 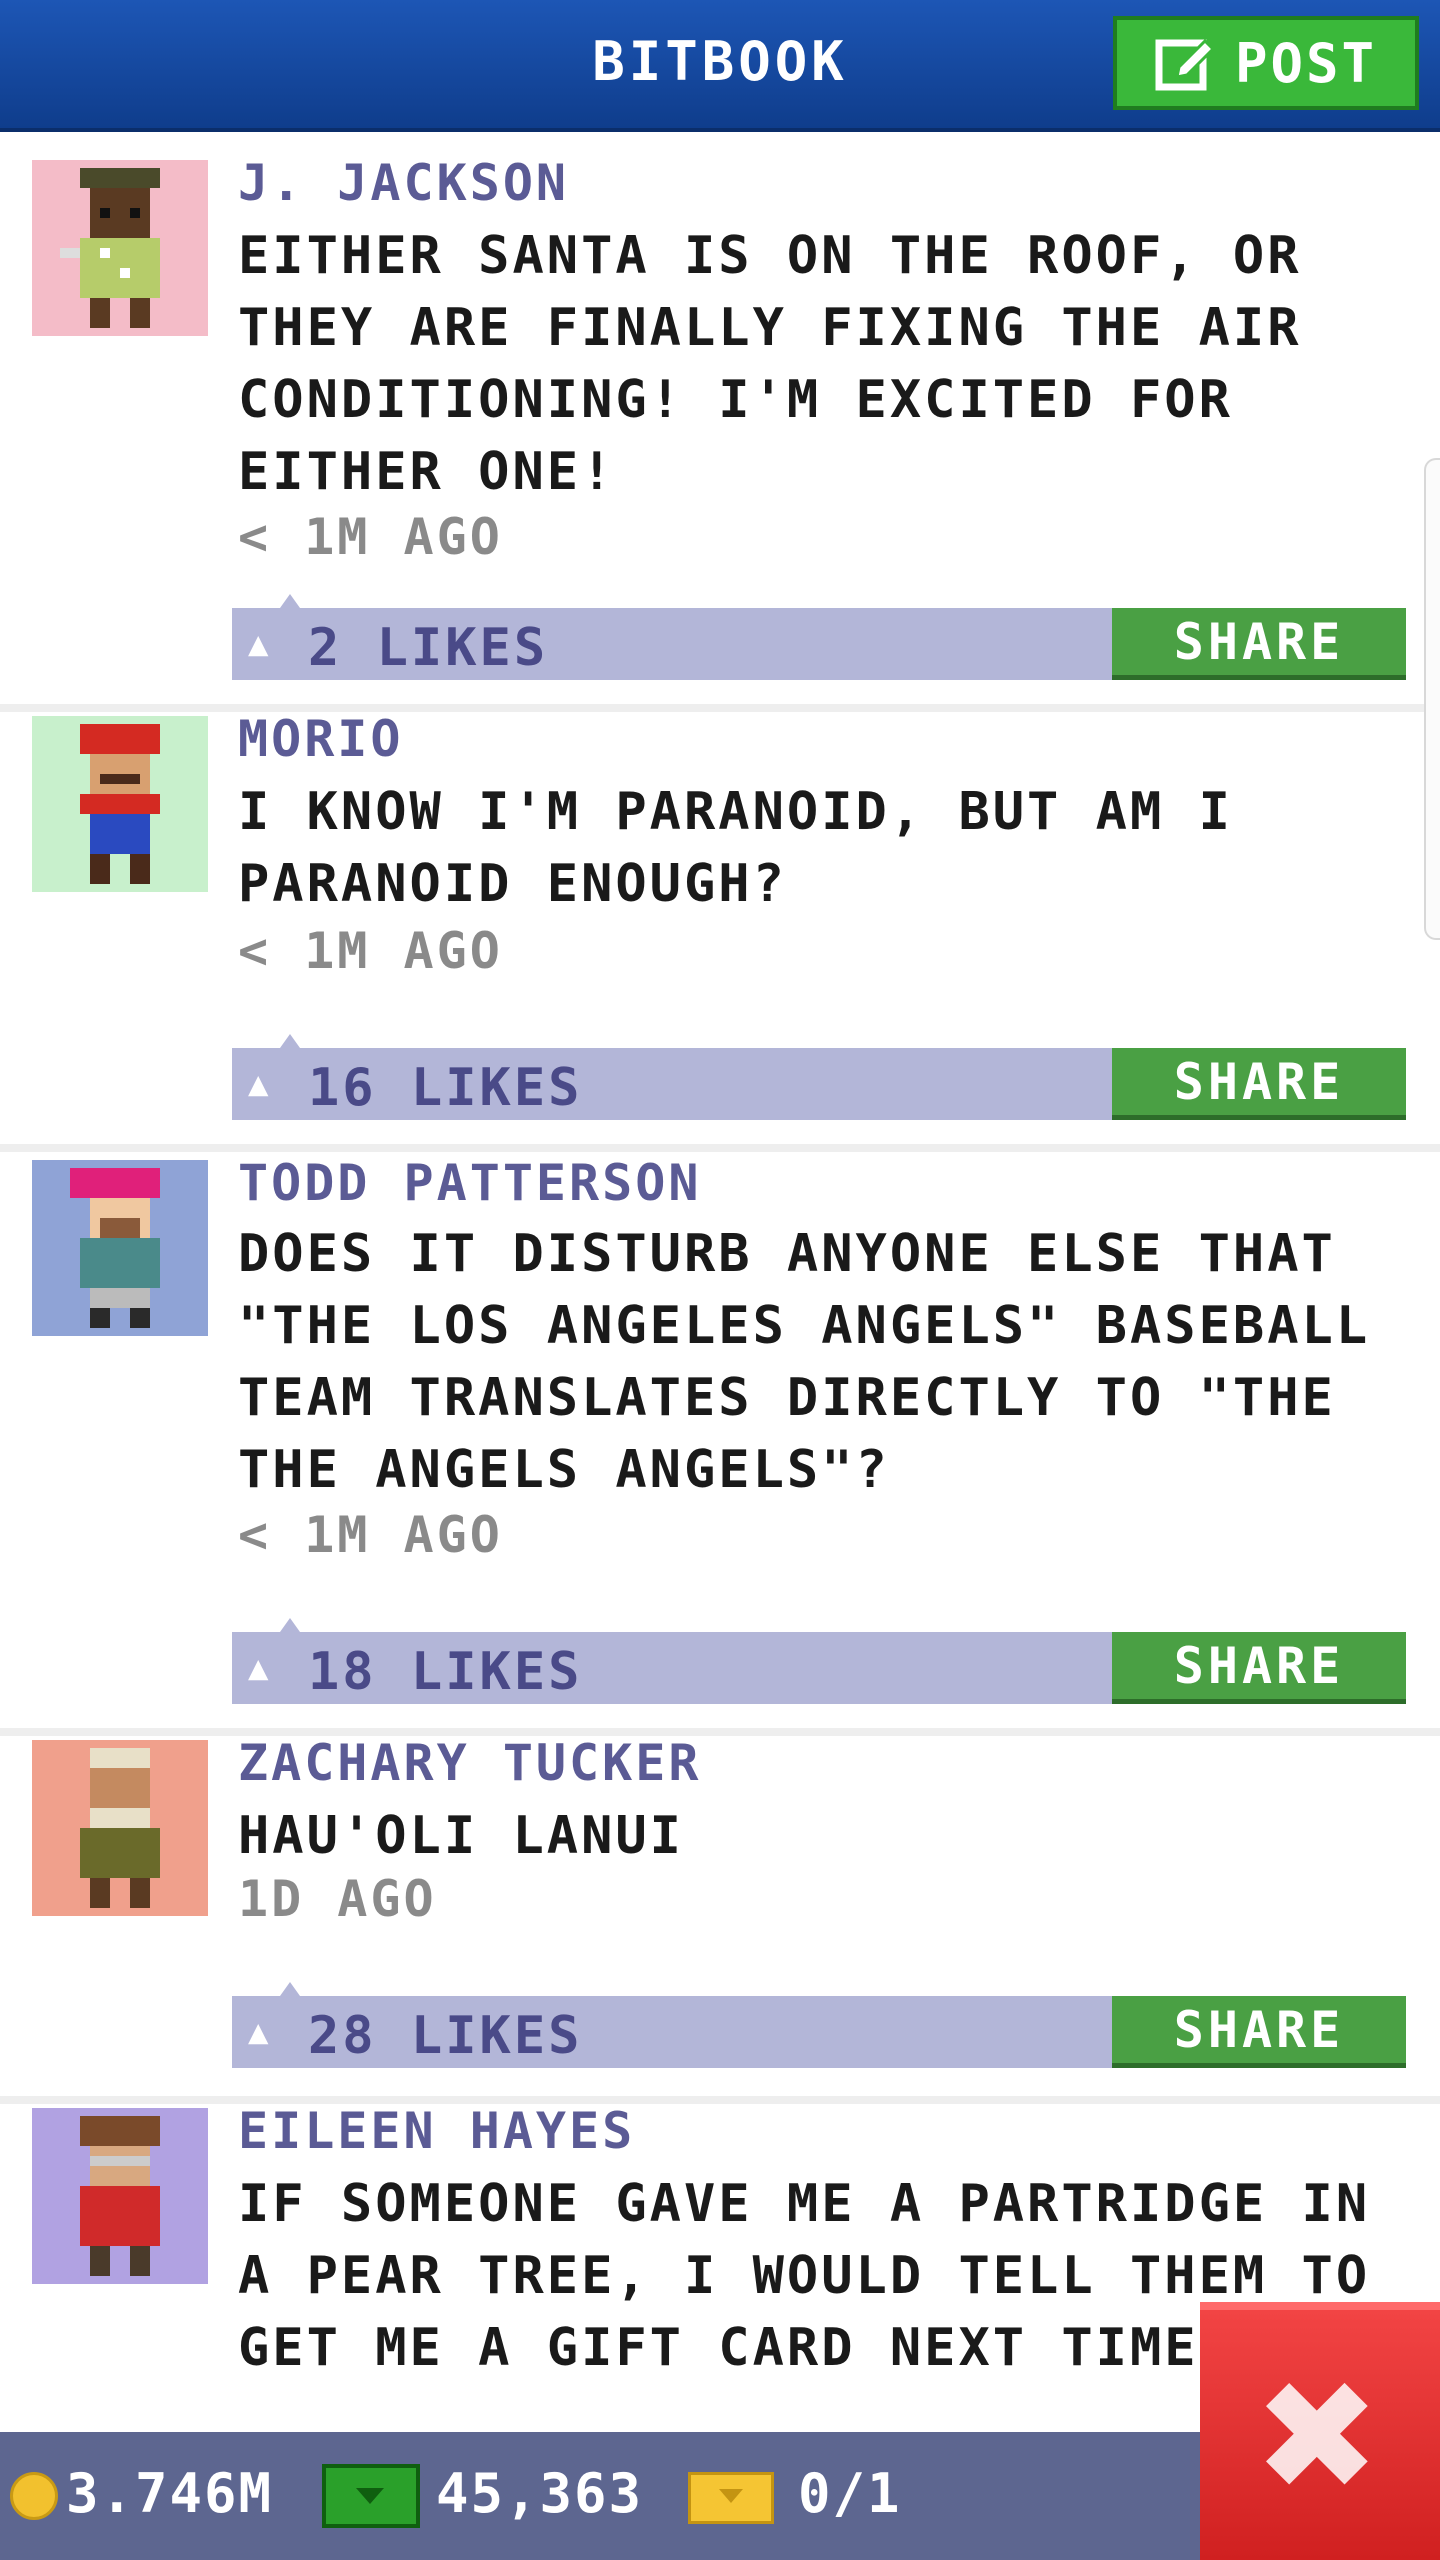 I want to click on coin-icon, so click(x=34, y=2496).